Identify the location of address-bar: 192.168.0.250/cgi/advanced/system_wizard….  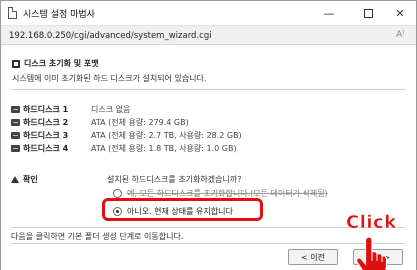
(208, 35).